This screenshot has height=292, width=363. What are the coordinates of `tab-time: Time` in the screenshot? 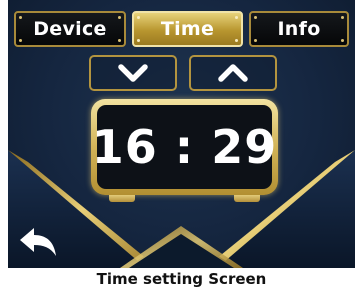 It's located at (187, 29).